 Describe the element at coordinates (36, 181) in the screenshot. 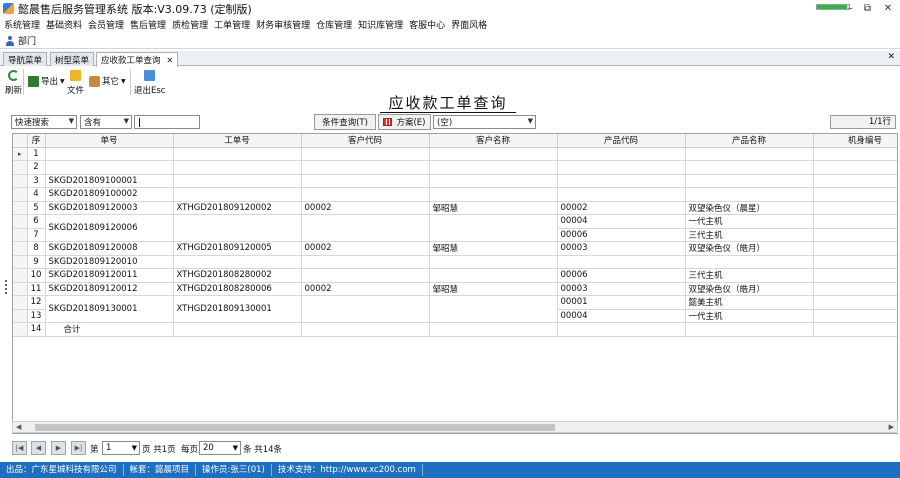

I see `cell-seq: 3` at that location.